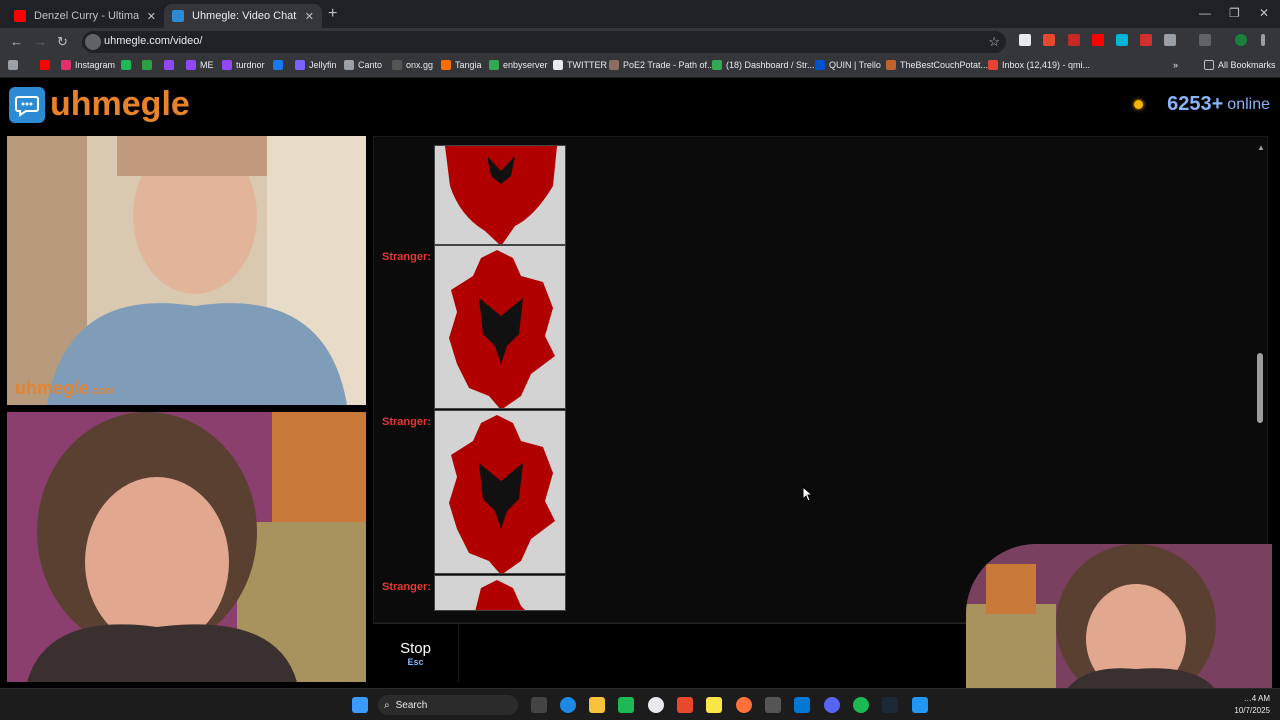 Image resolution: width=1280 pixels, height=720 pixels. I want to click on bookmark-item: ME, so click(200, 65).